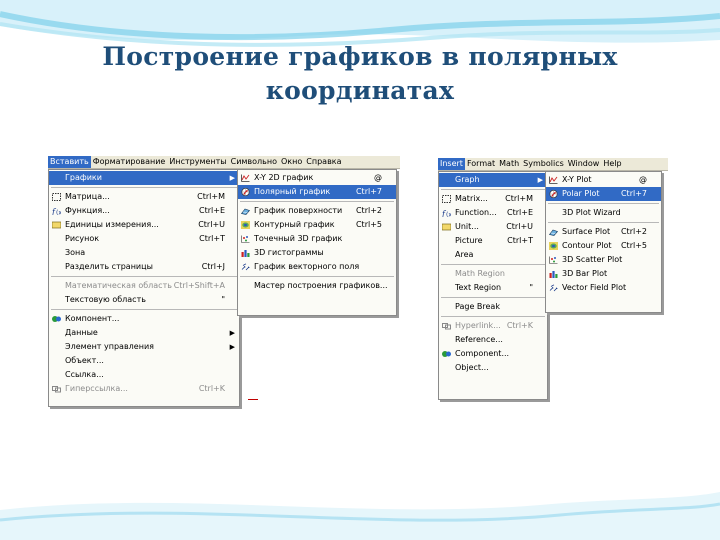 The image size is (720, 540). I want to click on menu-item-page-break: Page Break, so click(493, 307).